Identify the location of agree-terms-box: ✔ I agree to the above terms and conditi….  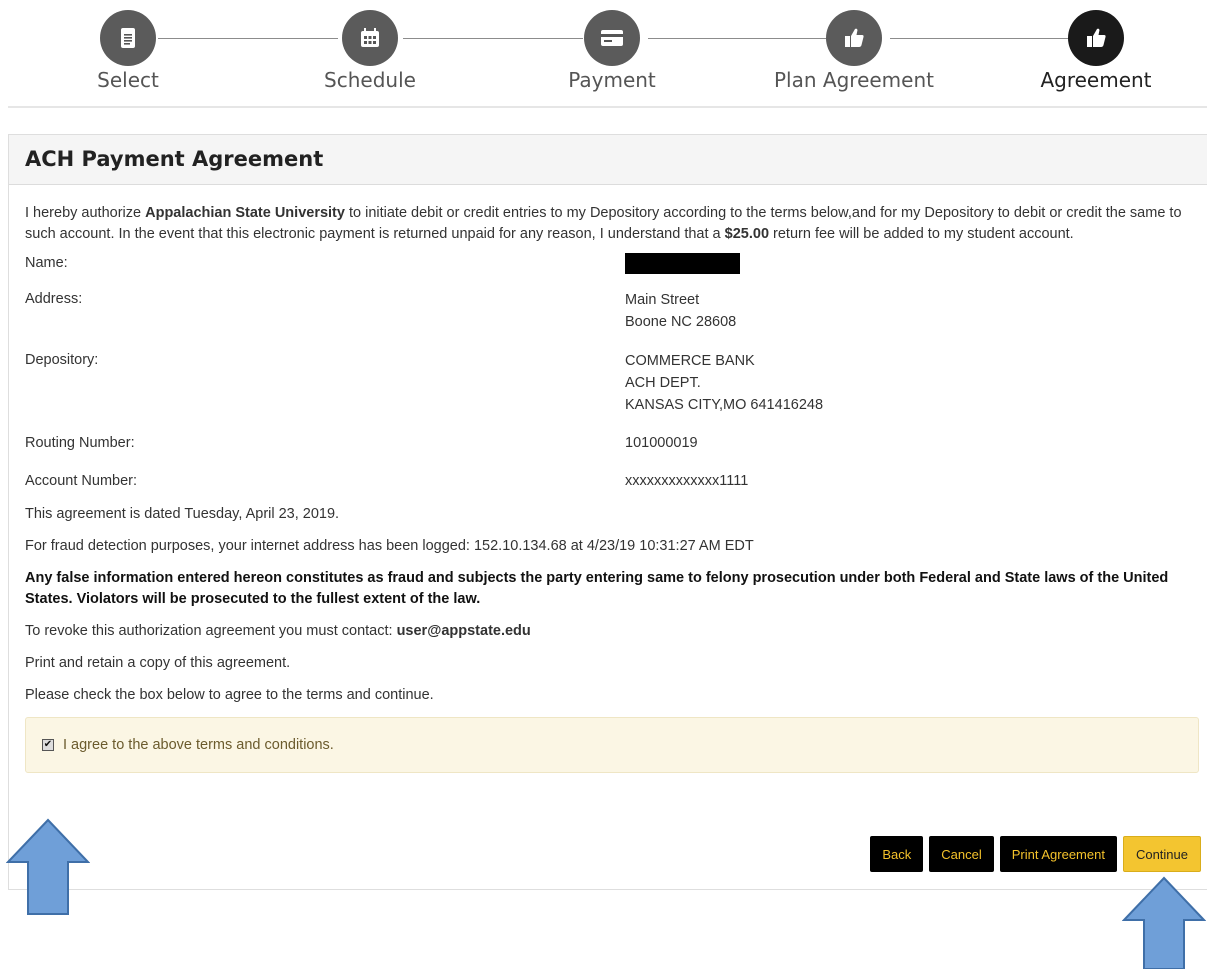
(612, 745).